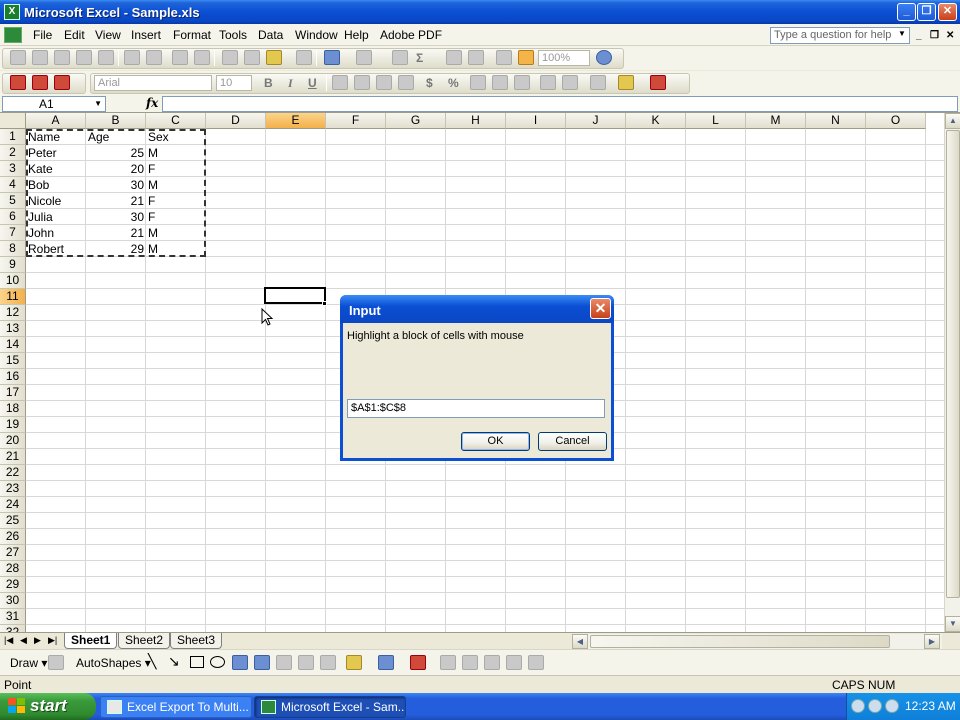 The width and height of the screenshot is (960, 720). I want to click on chevron-down-icon: ▼, so click(902, 35).